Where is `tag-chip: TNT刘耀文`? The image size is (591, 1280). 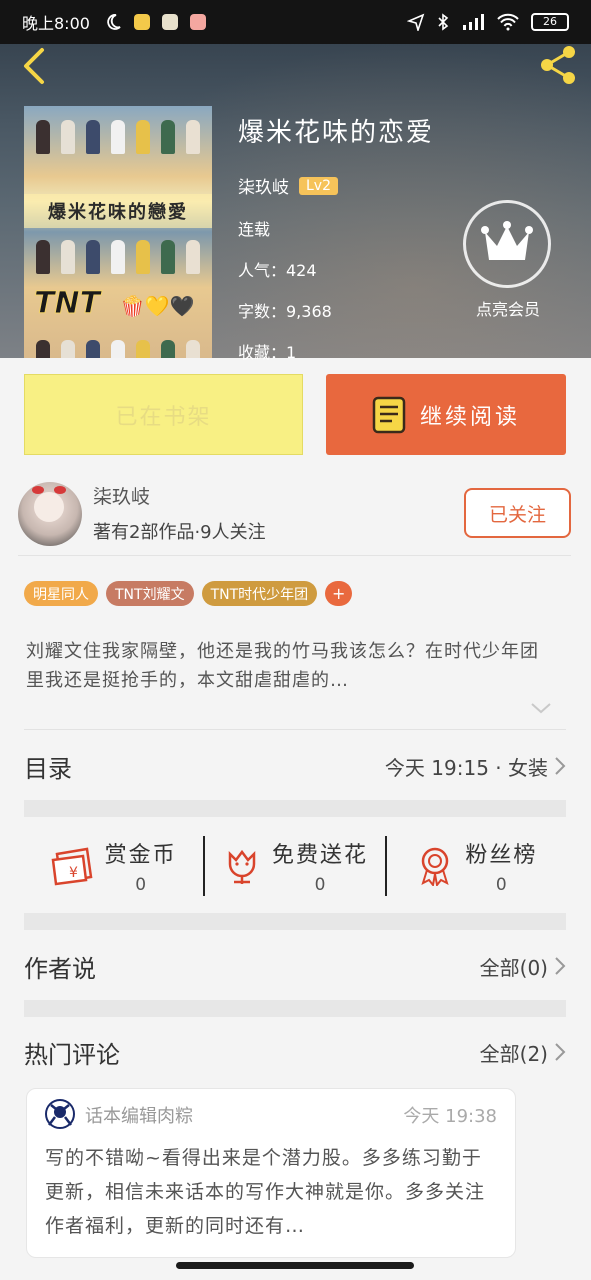 tag-chip: TNT刘耀文 is located at coordinates (150, 593).